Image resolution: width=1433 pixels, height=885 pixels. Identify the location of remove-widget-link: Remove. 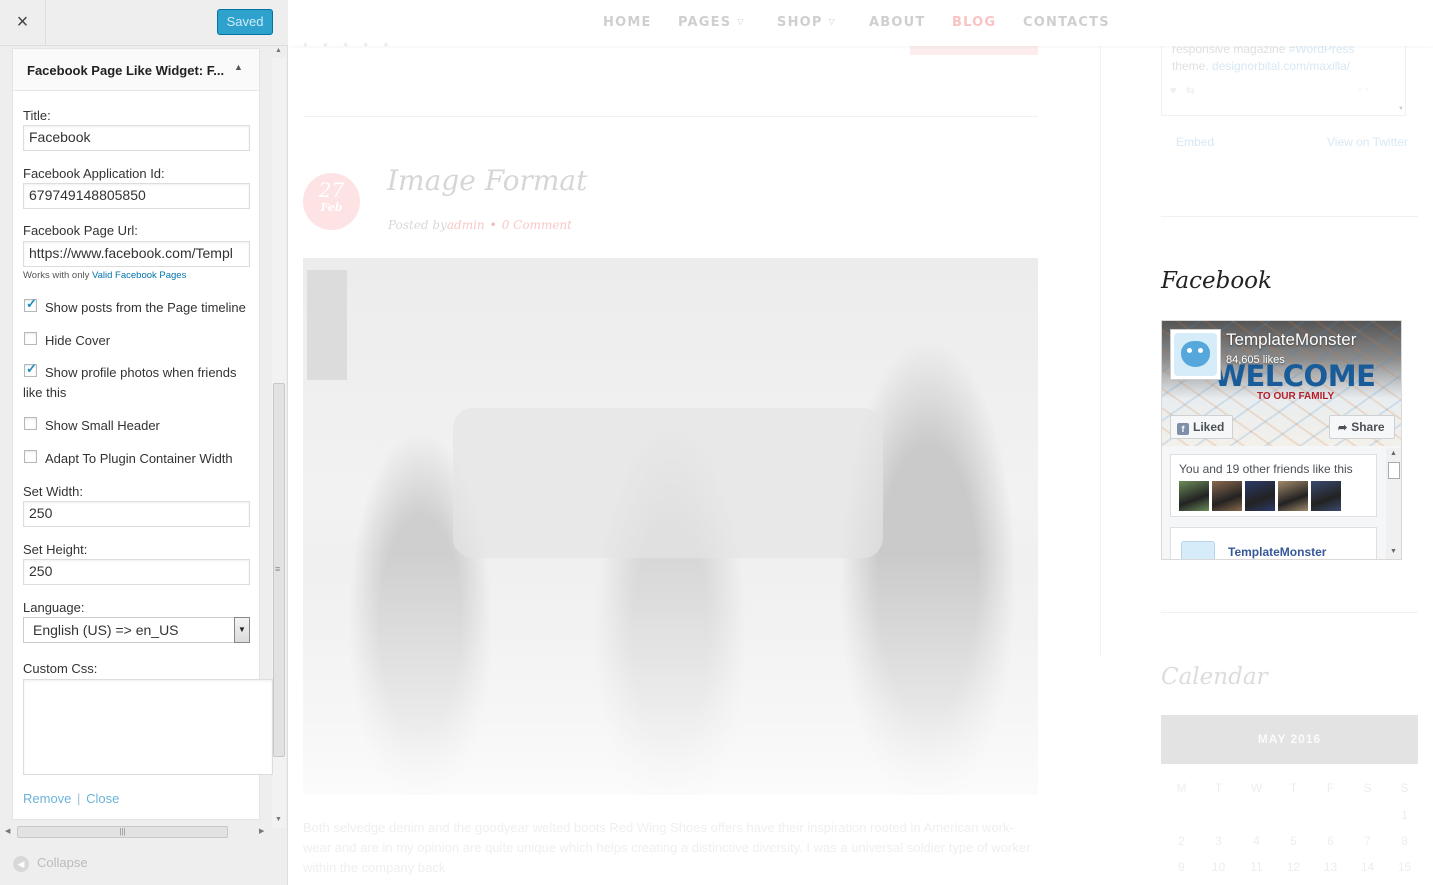
(47, 798).